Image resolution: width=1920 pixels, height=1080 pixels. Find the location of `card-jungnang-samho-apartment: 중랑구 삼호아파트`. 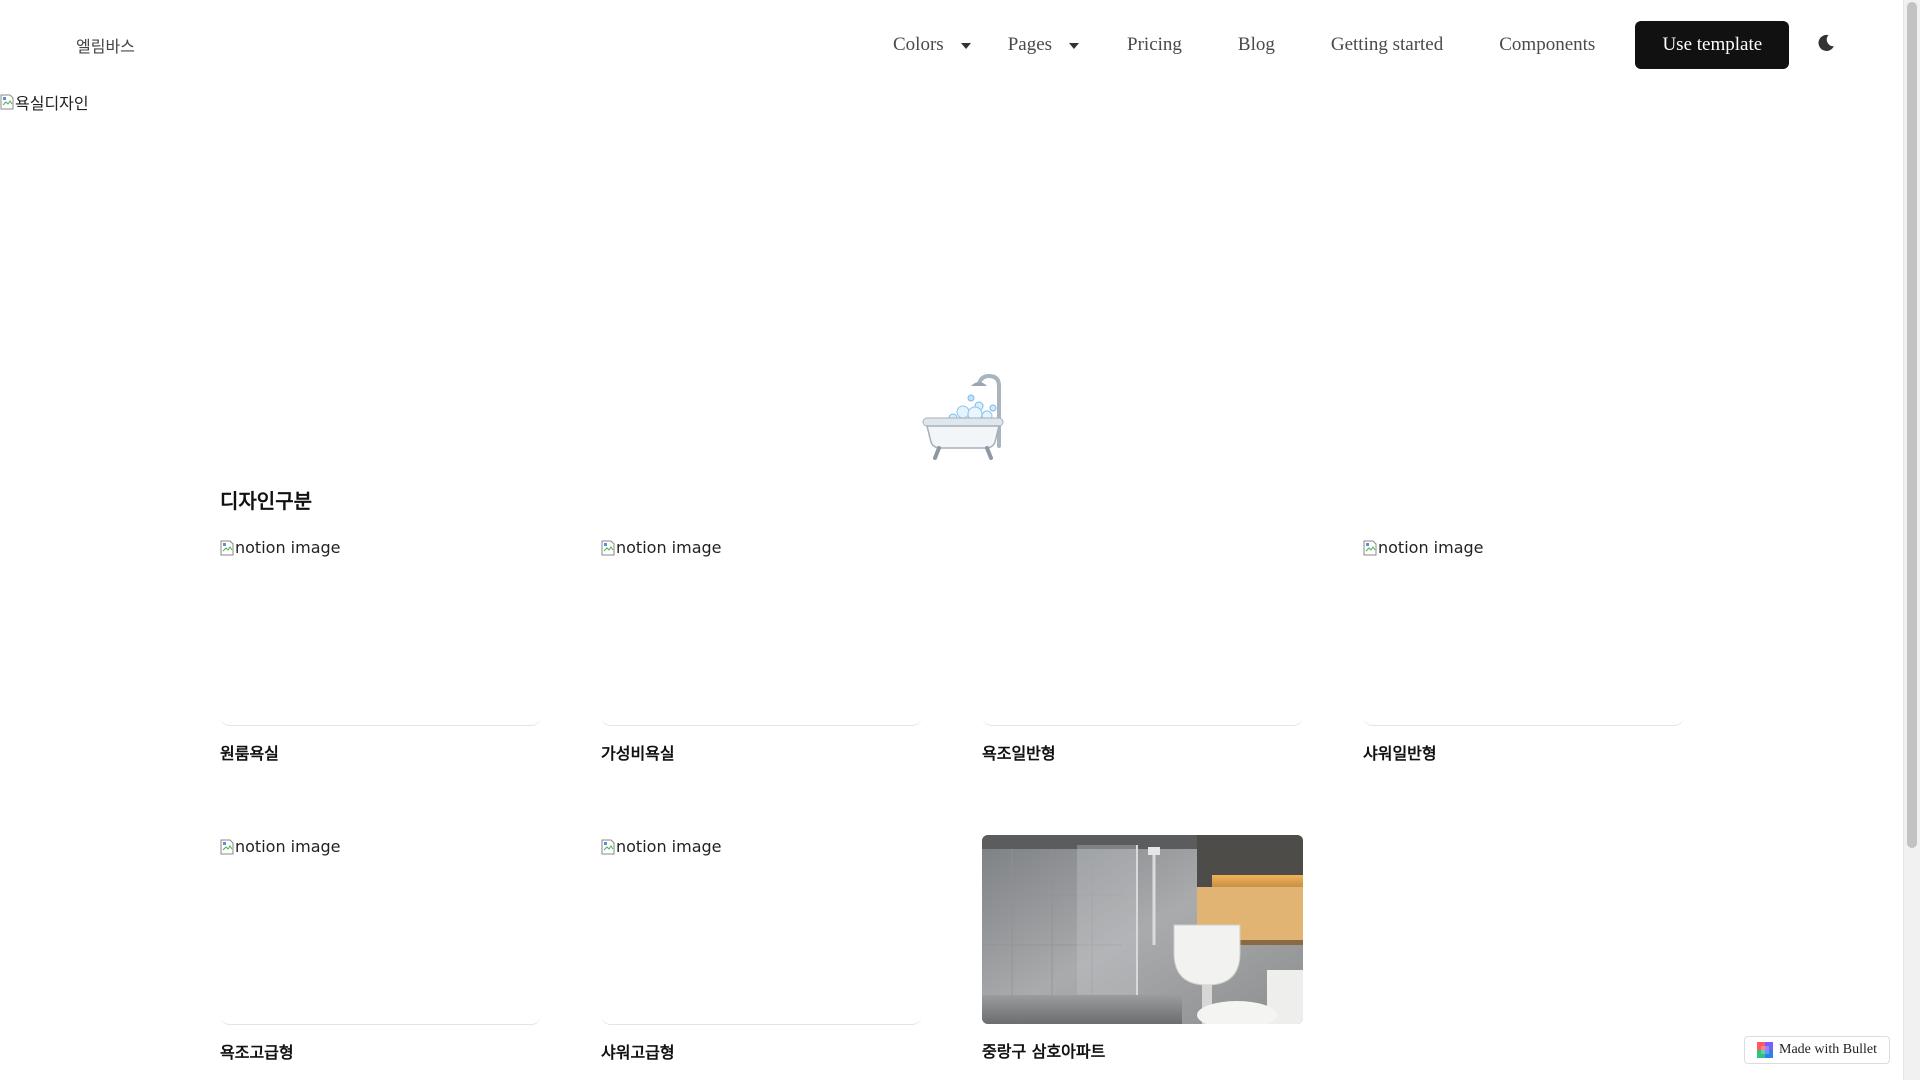

card-jungnang-samho-apartment: 중랑구 삼호아파트 is located at coordinates (1142, 957).